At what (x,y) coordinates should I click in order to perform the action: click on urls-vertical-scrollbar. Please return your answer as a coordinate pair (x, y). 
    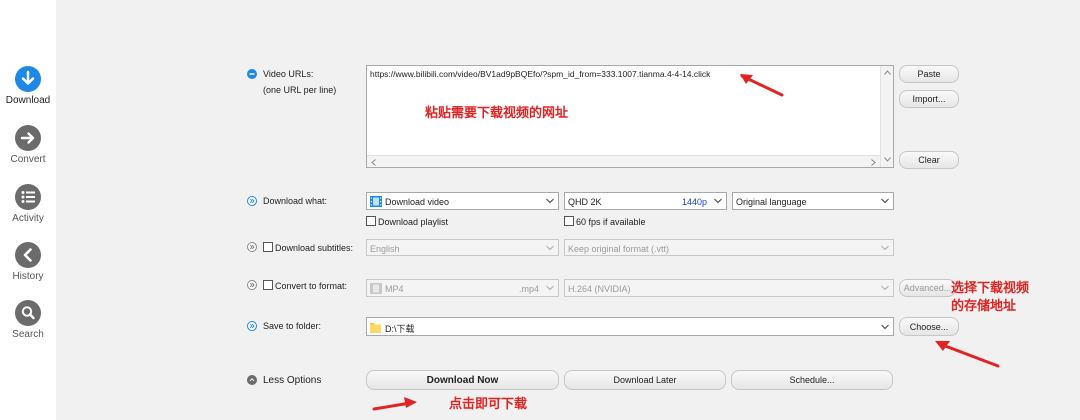
    Looking at the image, I should click on (886, 116).